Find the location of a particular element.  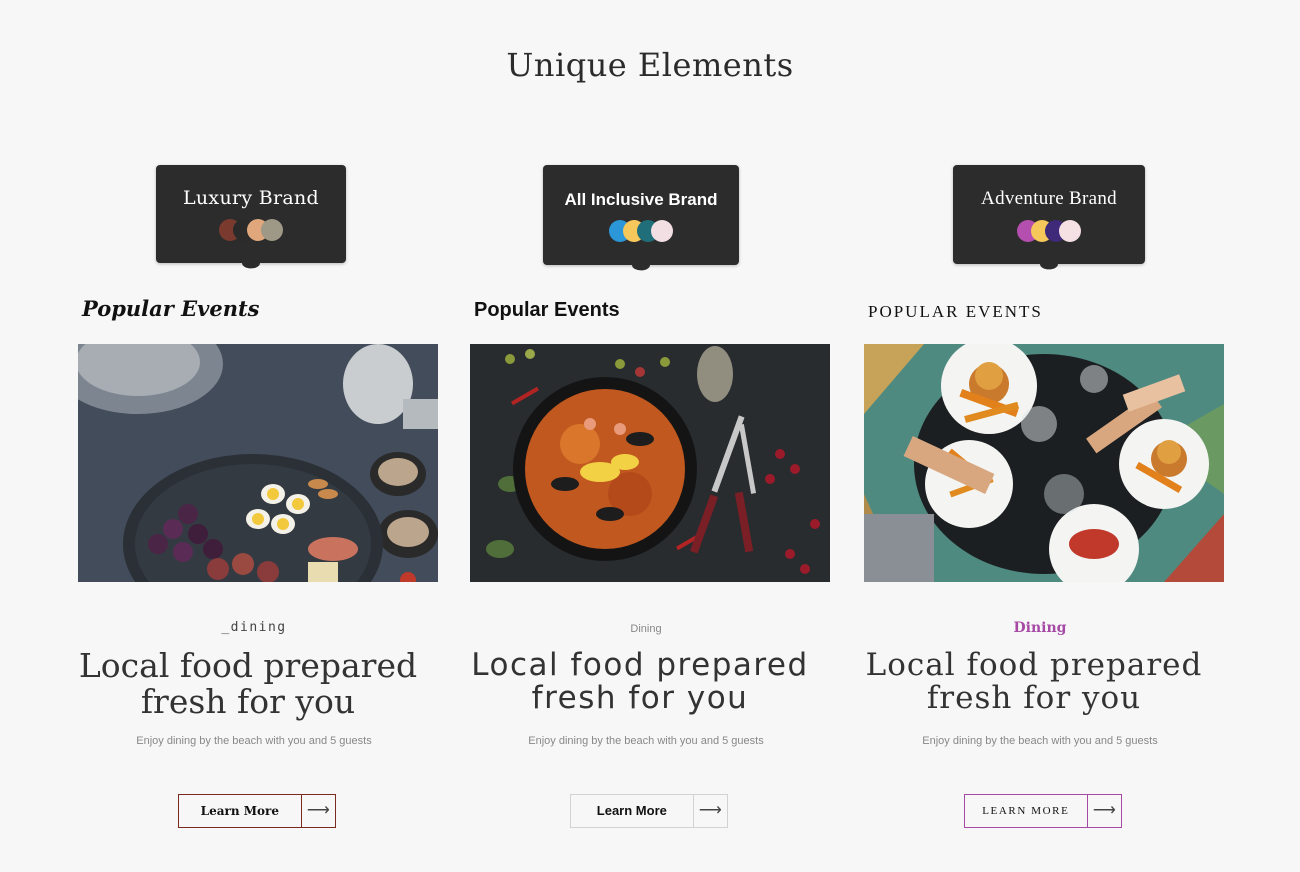

brand-tooltip: All Inclusive Brand is located at coordinates (641, 215).